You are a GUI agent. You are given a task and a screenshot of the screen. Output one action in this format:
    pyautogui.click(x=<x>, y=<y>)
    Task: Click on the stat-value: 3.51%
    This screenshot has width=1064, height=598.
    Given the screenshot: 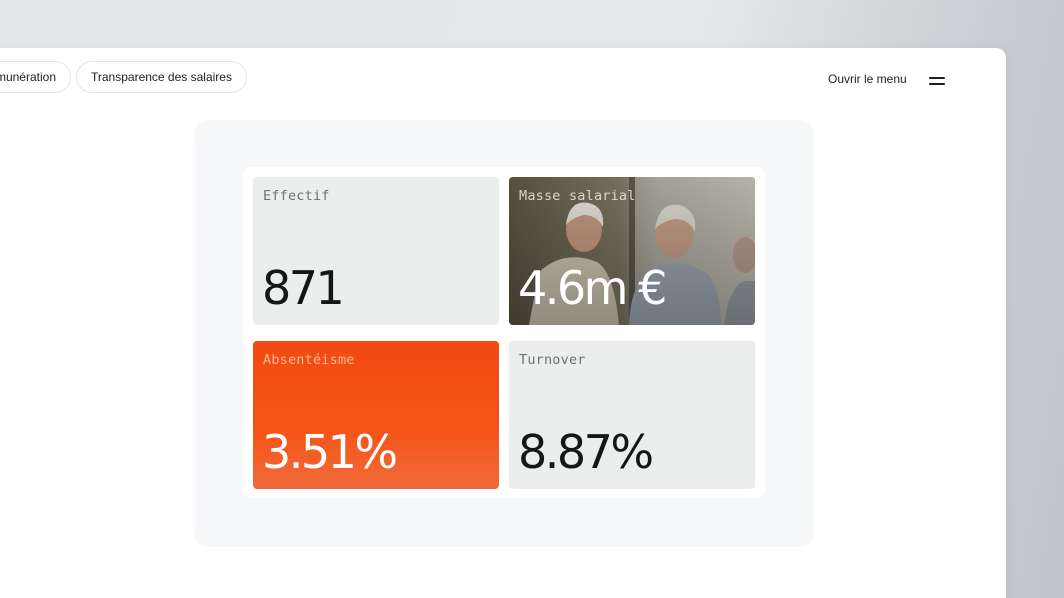 What is the action you would take?
    pyautogui.click(x=330, y=452)
    